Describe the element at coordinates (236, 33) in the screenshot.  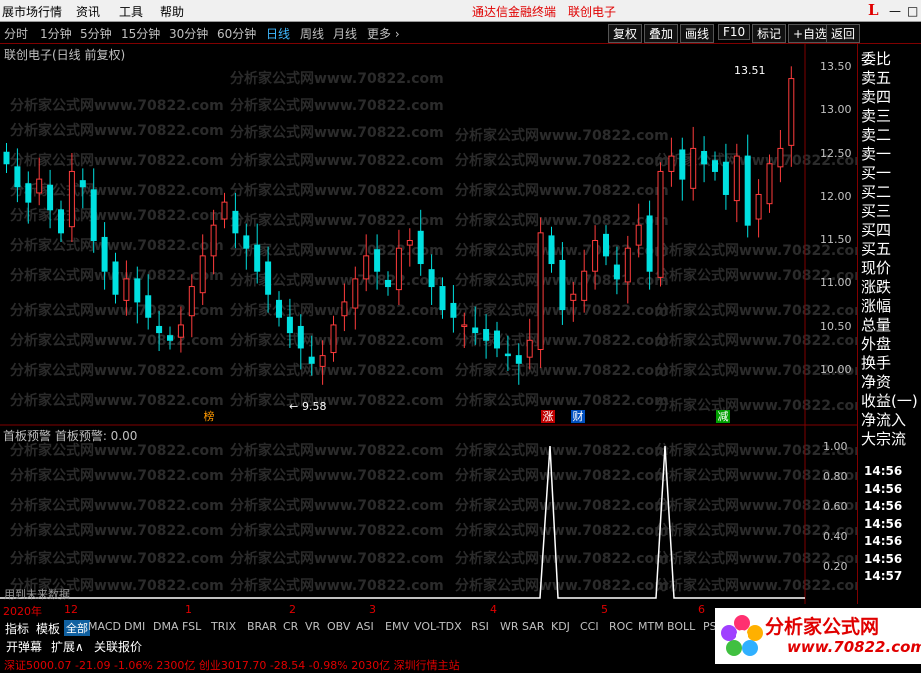
I see `period-60min: 60分钟` at that location.